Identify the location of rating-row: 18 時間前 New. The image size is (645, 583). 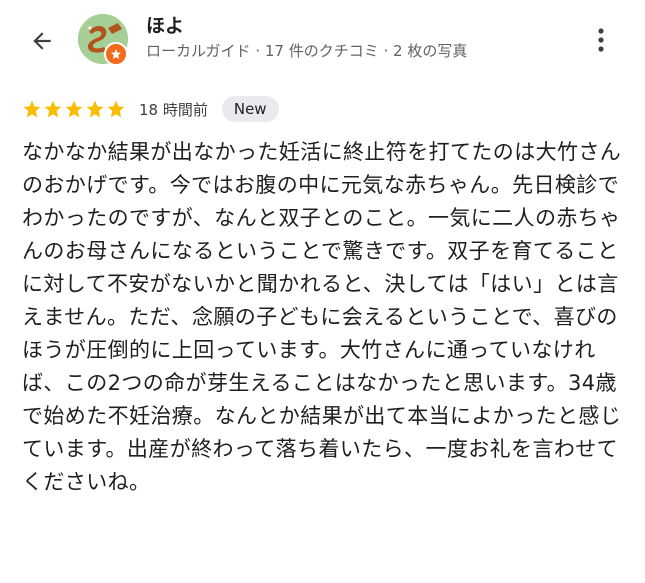
(150, 109).